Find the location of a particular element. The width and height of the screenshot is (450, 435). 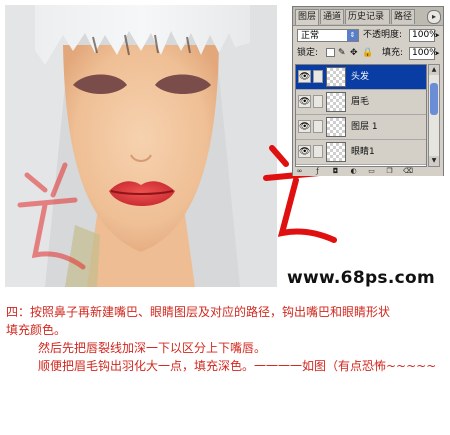

caption-line: 四：按照鼻子再新建嘴巴、眼睛图层及对应的路径，钩出嘴巴和眼睛形状 is located at coordinates (198, 312).